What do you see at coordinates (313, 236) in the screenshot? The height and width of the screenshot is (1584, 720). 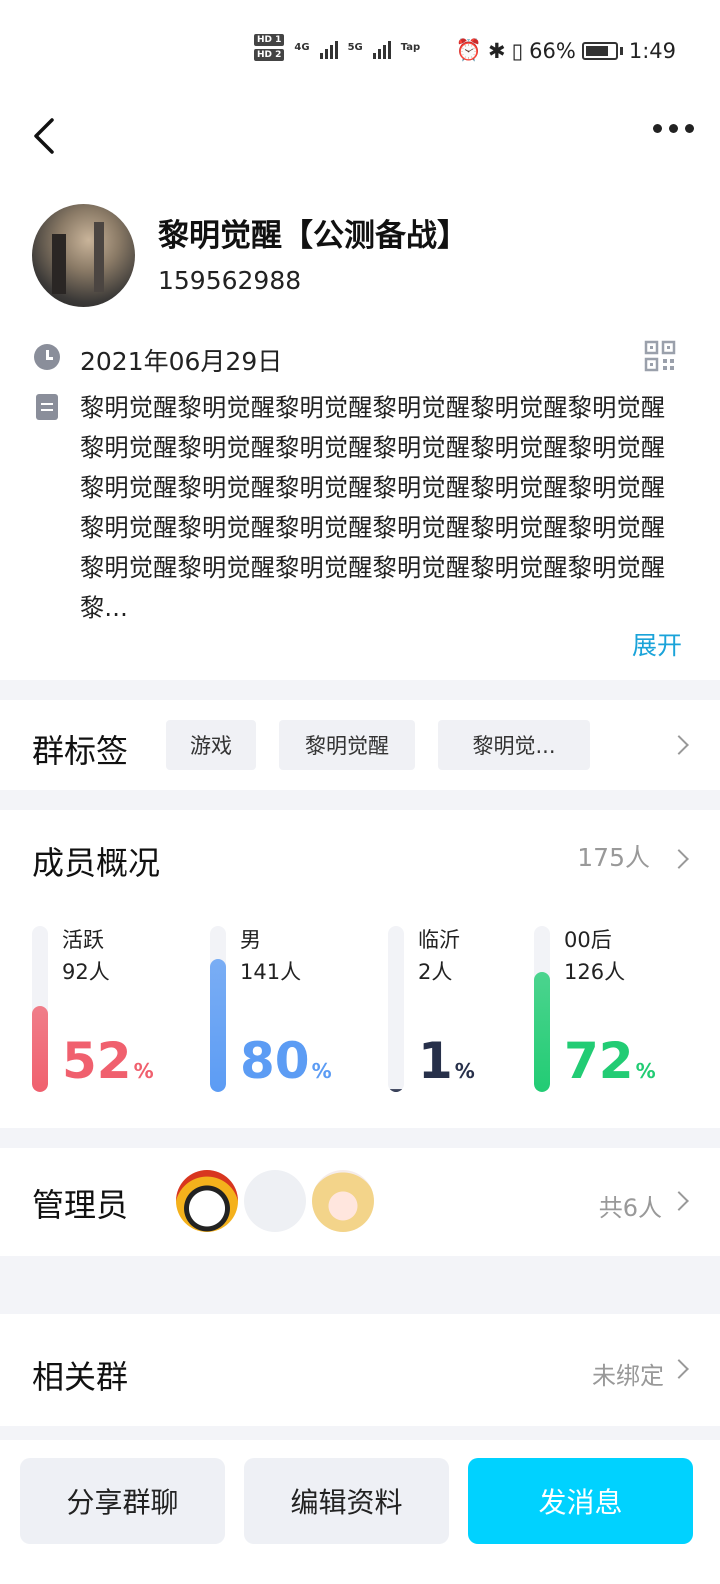 I see `group-name: 黎明觉醒【公测备战】` at bounding box center [313, 236].